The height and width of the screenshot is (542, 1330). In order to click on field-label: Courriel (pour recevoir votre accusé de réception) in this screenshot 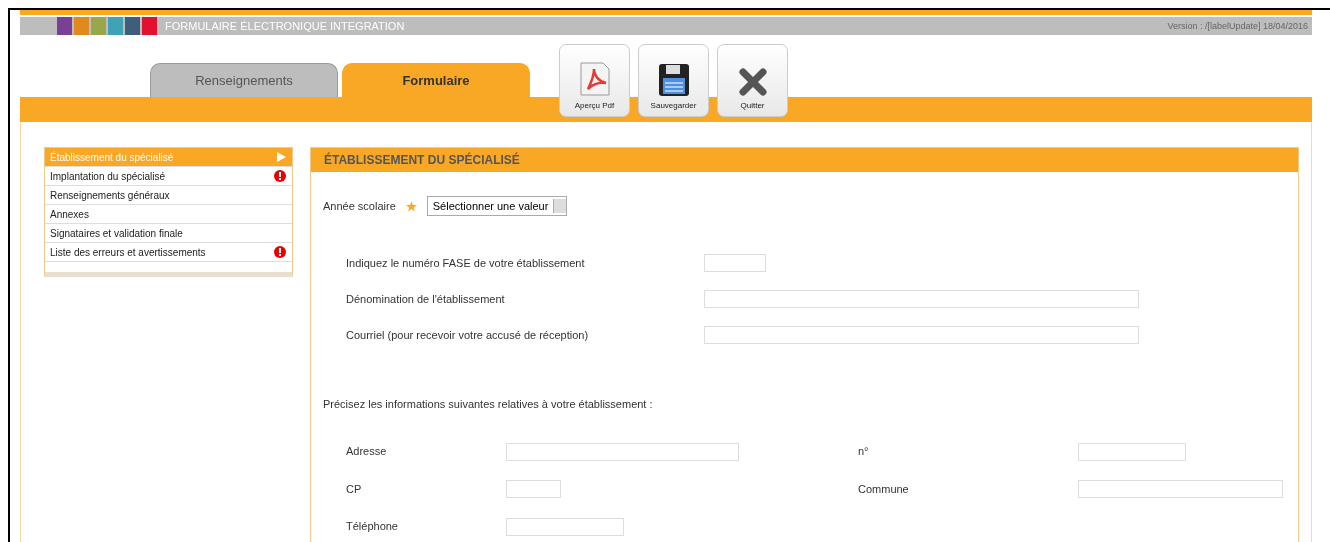, I will do `click(468, 335)`.